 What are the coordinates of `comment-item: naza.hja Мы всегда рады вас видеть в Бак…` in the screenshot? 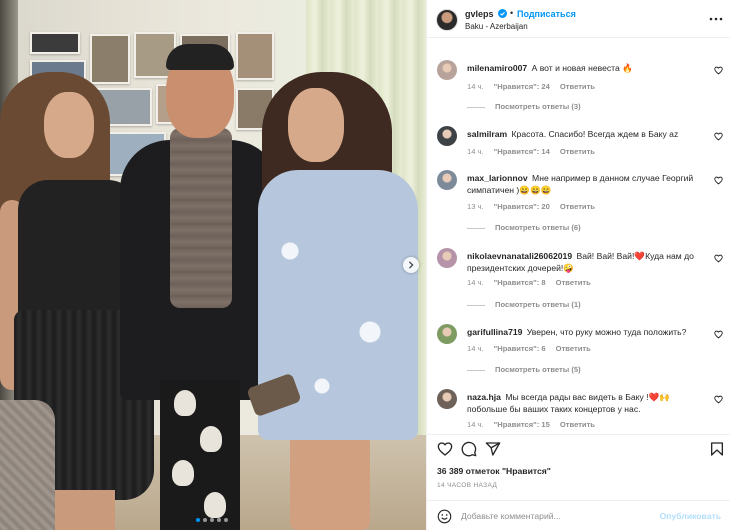 It's located at (578, 411).